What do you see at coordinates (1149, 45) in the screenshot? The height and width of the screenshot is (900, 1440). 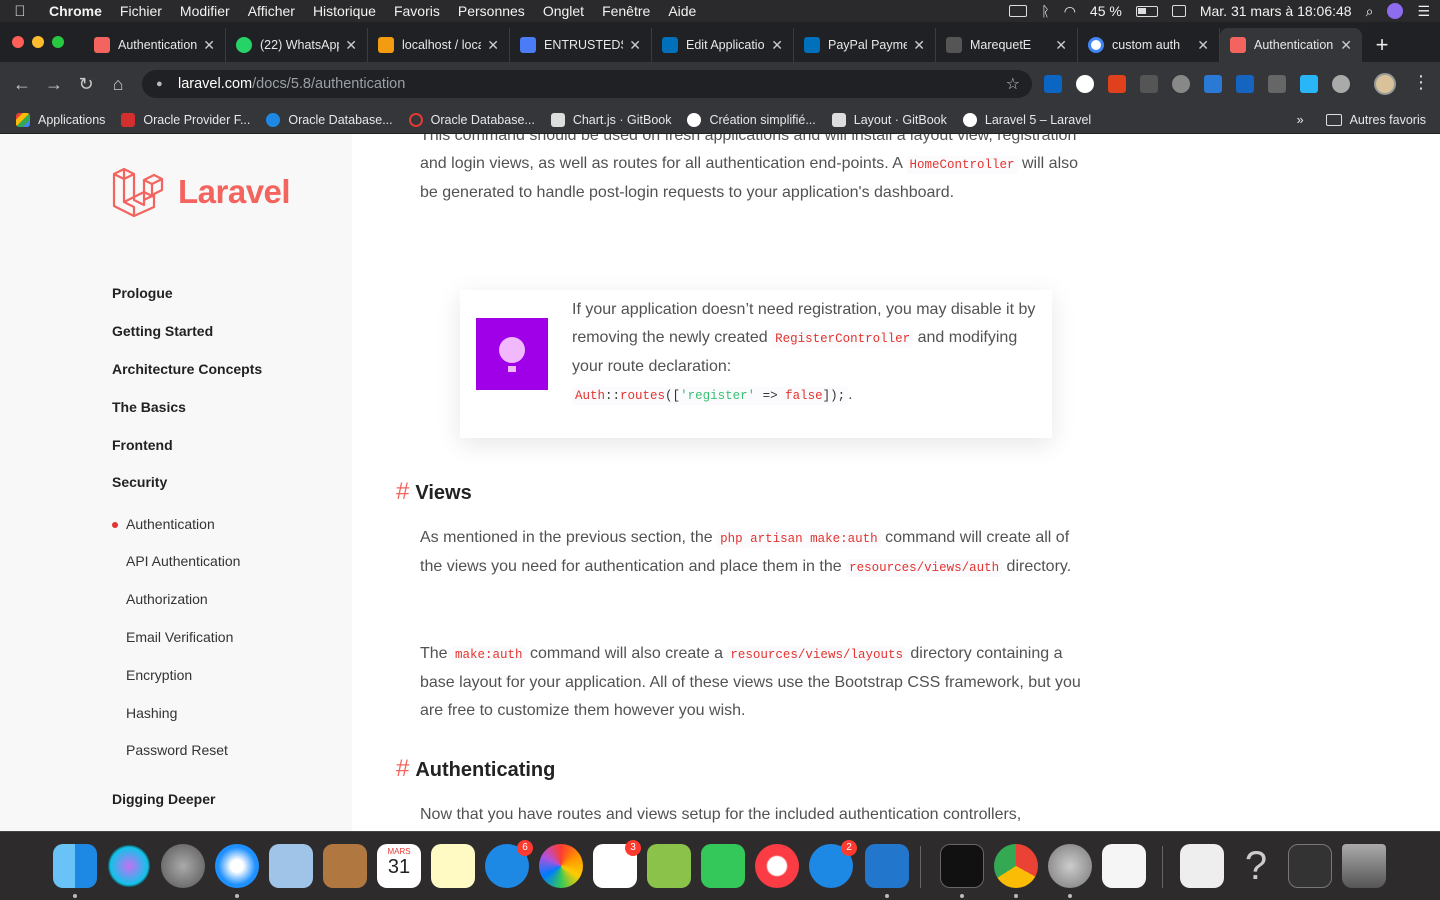 I see `tab-custom-auth: custom auth ✕` at bounding box center [1149, 45].